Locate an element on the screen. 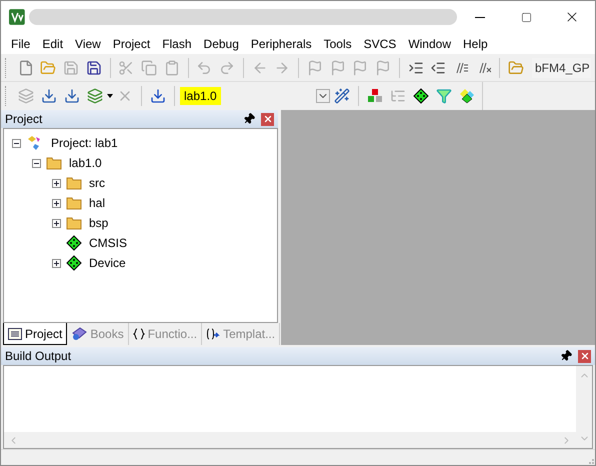 The image size is (596, 466). horizontal-scrollbar is located at coordinates (290, 440).